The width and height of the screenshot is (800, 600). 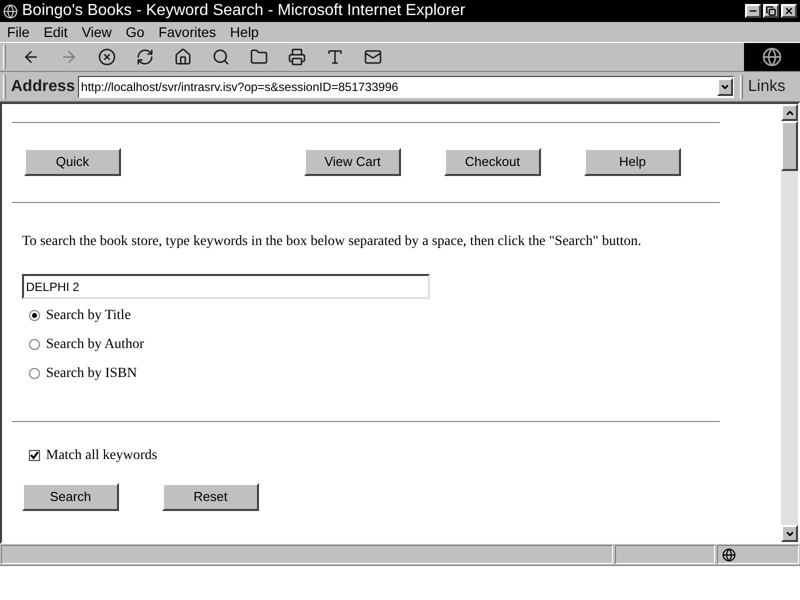 What do you see at coordinates (772, 57) in the screenshot?
I see `globe-icon` at bounding box center [772, 57].